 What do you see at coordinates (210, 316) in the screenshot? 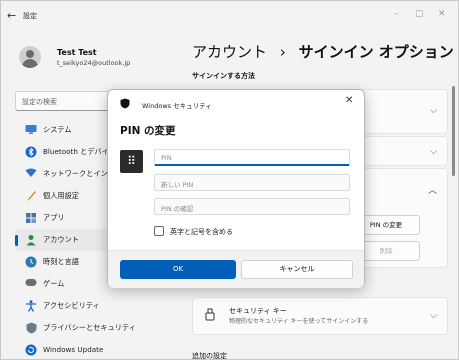
I see `security-key-icon` at bounding box center [210, 316].